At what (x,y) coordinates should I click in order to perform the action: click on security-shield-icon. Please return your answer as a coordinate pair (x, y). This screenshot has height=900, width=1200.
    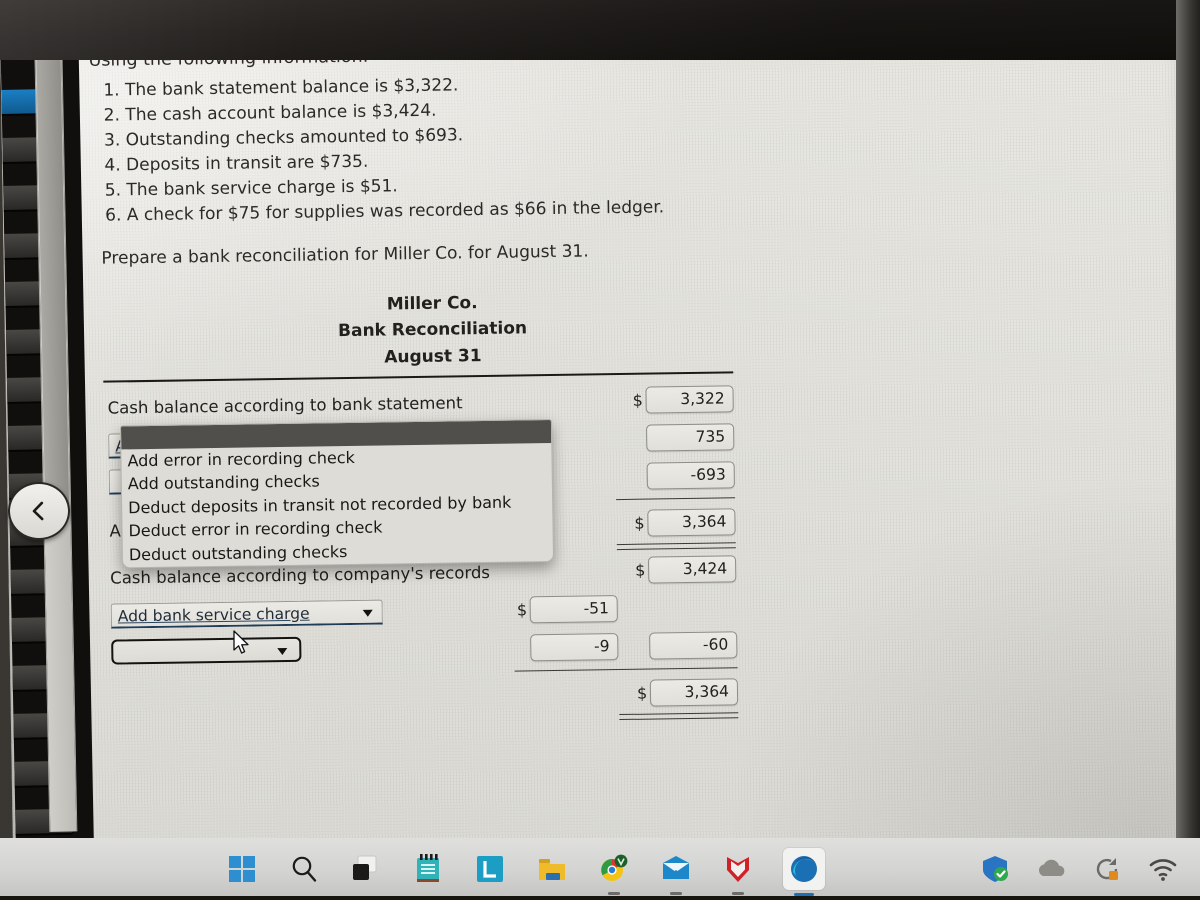
    Looking at the image, I should click on (995, 869).